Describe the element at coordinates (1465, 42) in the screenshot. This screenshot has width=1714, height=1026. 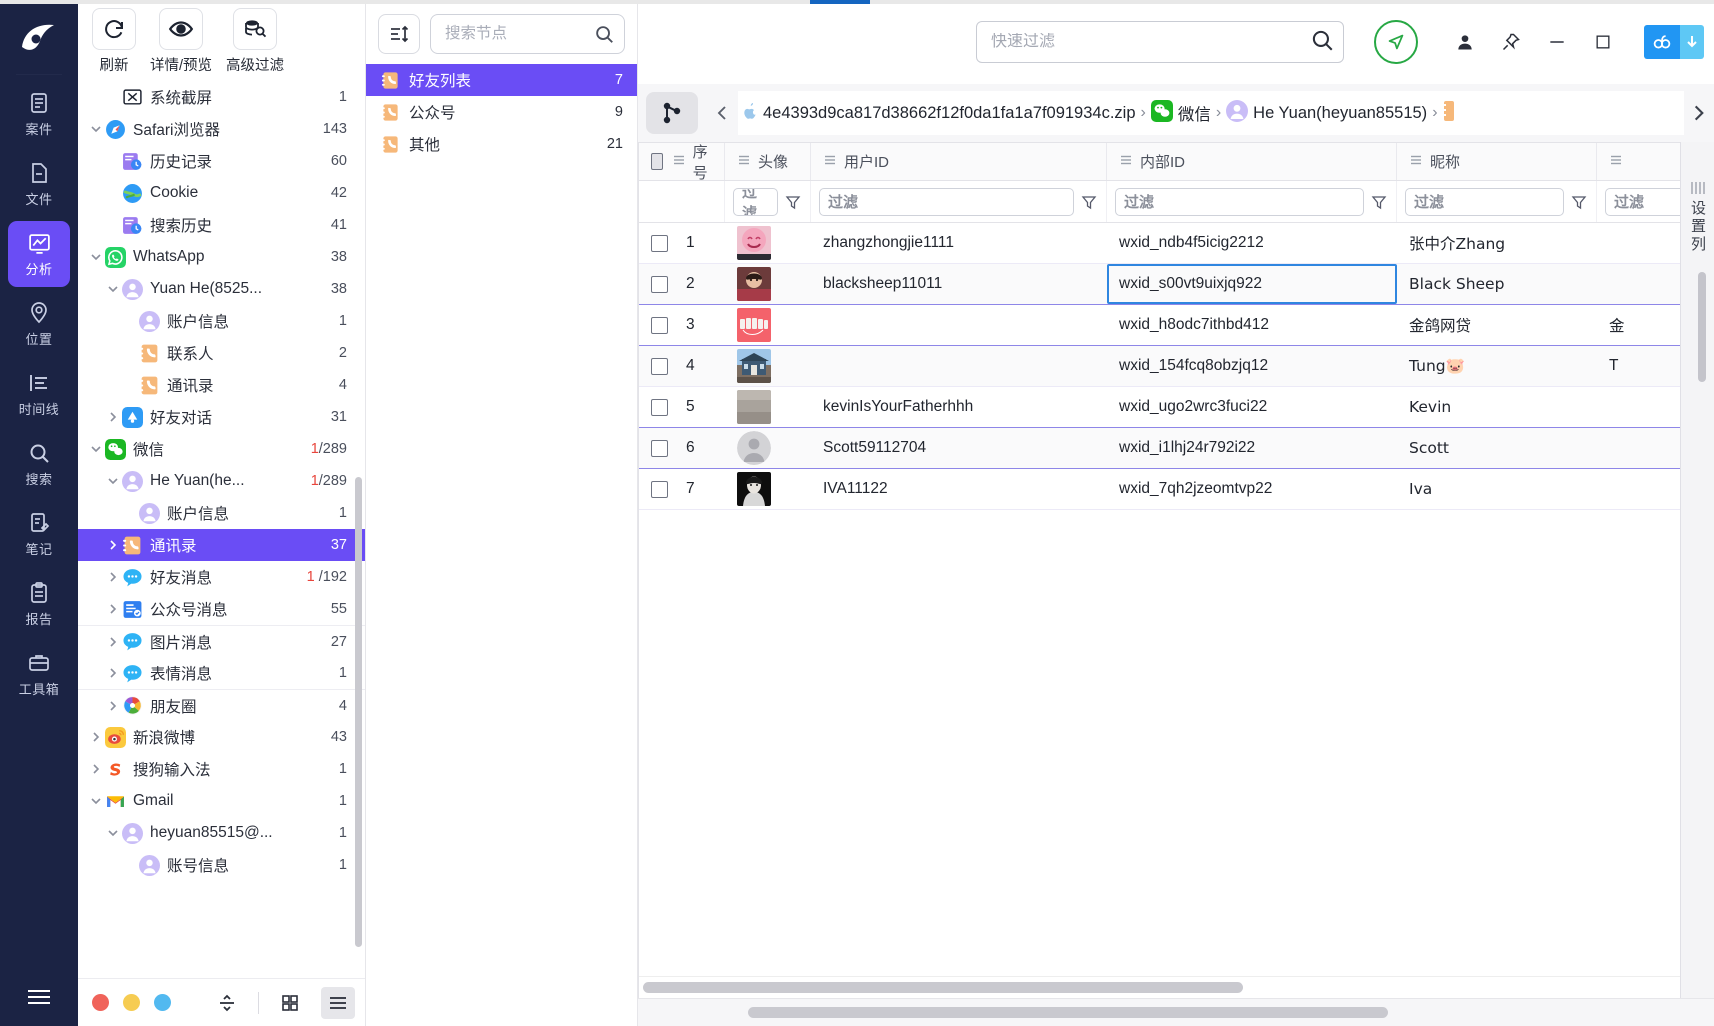
I see `user-icon` at that location.